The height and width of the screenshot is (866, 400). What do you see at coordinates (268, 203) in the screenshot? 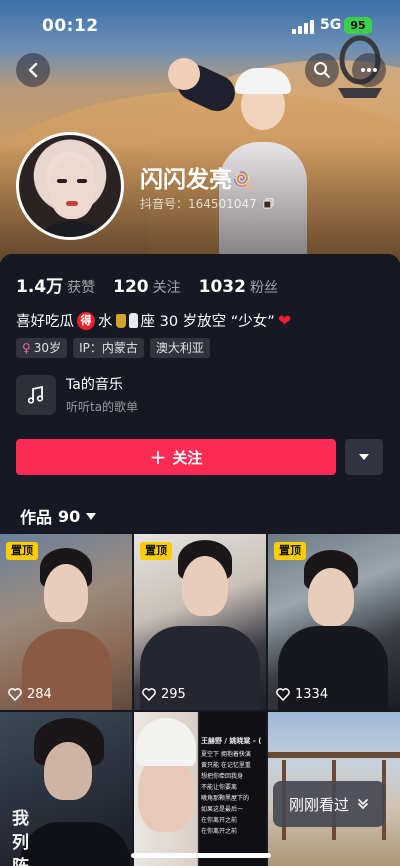
I see `copy-icon` at bounding box center [268, 203].